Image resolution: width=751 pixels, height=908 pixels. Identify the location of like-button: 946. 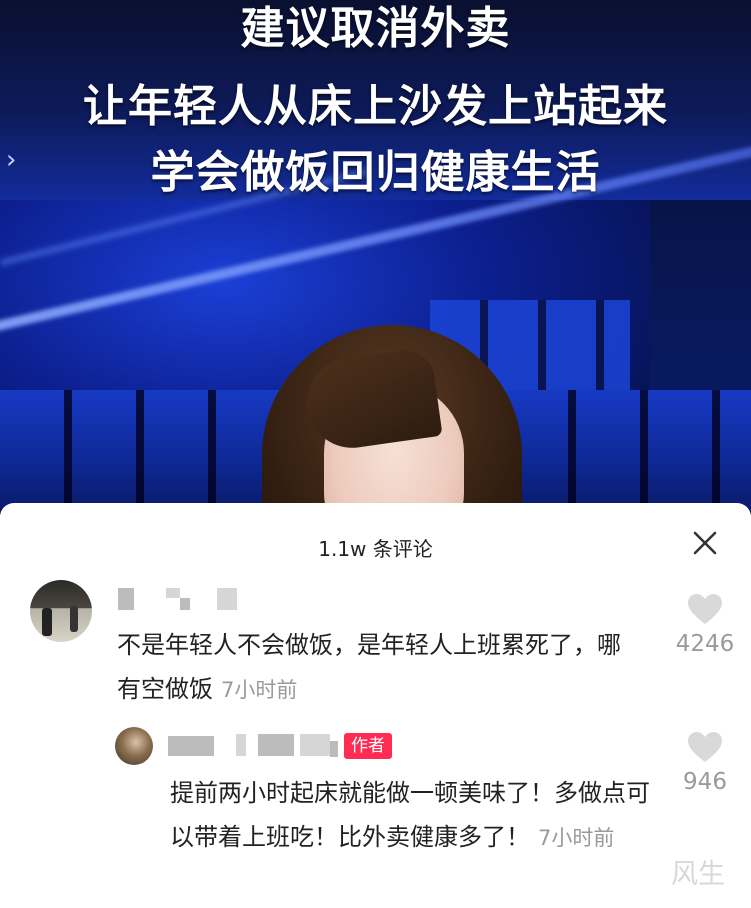
(705, 763).